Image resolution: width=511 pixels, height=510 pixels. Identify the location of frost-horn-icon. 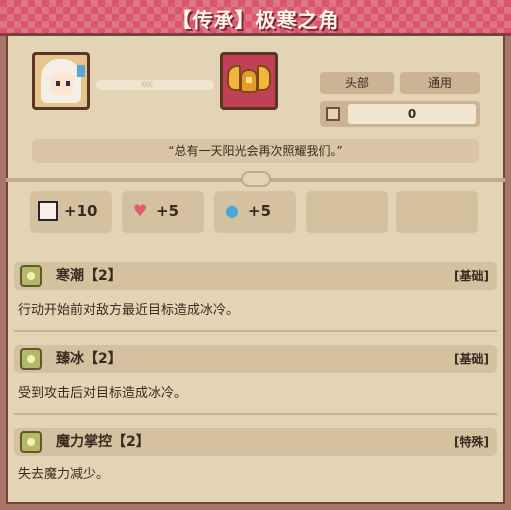
(249, 81).